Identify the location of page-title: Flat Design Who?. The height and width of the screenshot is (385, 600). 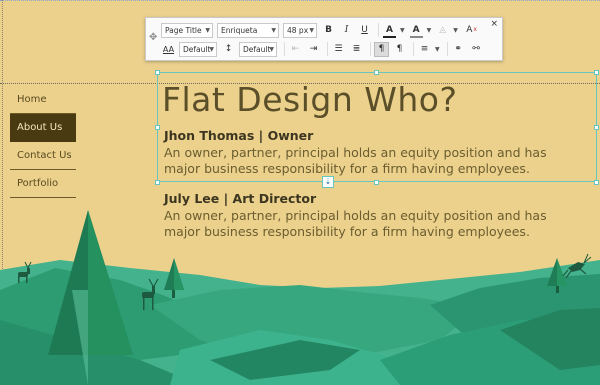
(309, 99).